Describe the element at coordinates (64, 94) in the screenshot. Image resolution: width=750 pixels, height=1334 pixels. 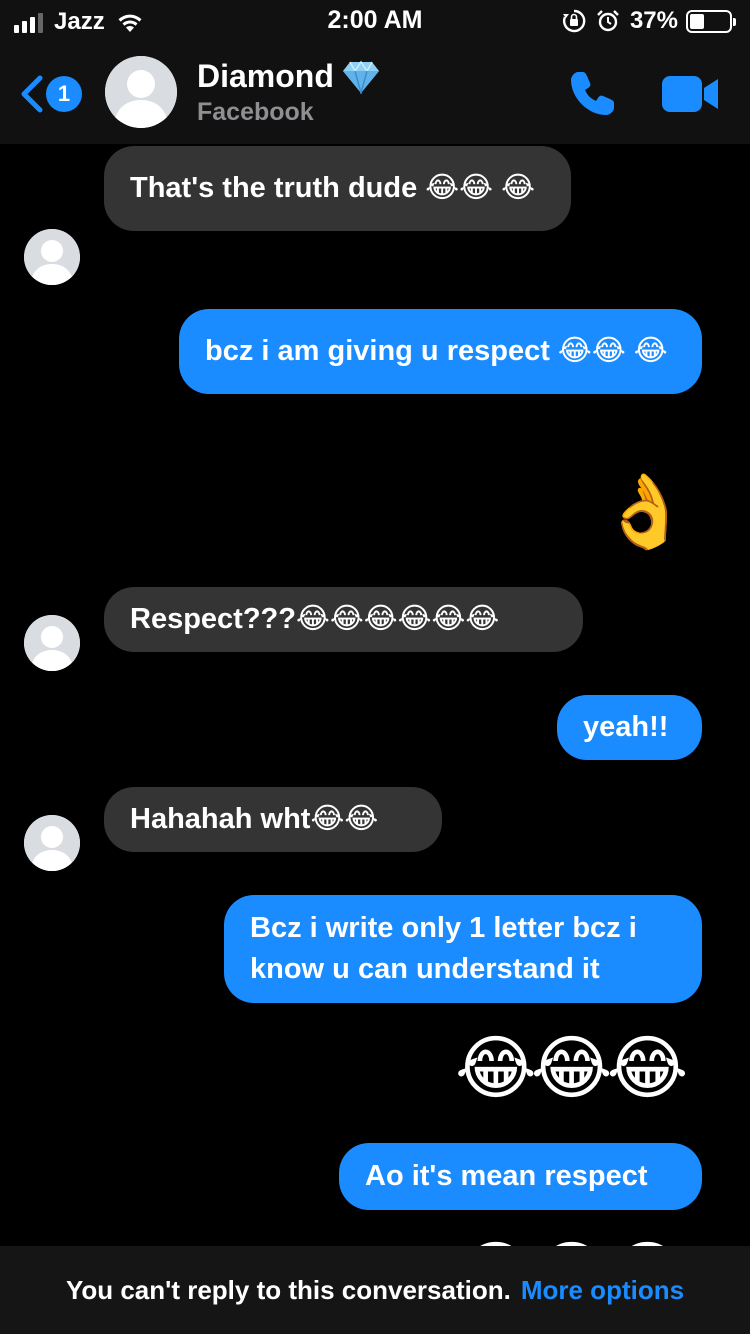
I see `unread-badge: 1` at that location.